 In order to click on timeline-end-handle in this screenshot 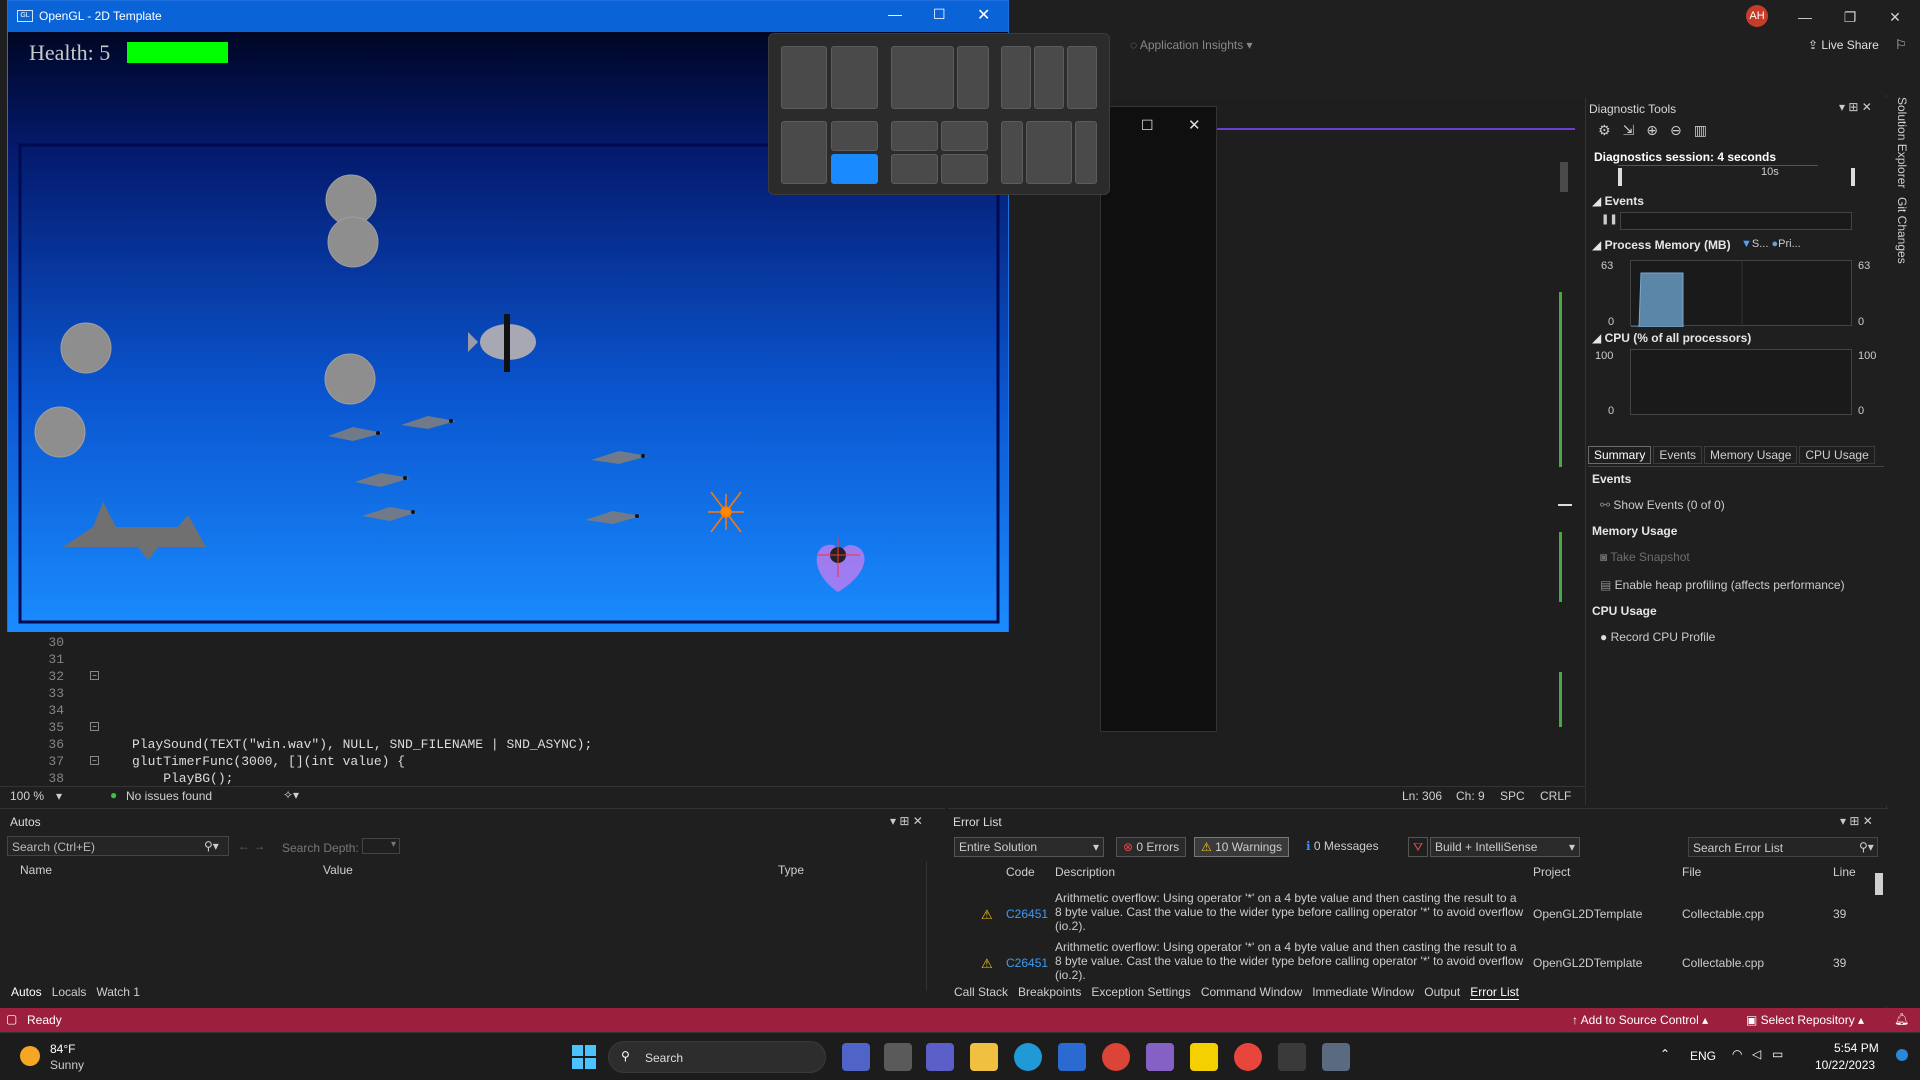, I will do `click(1853, 177)`.